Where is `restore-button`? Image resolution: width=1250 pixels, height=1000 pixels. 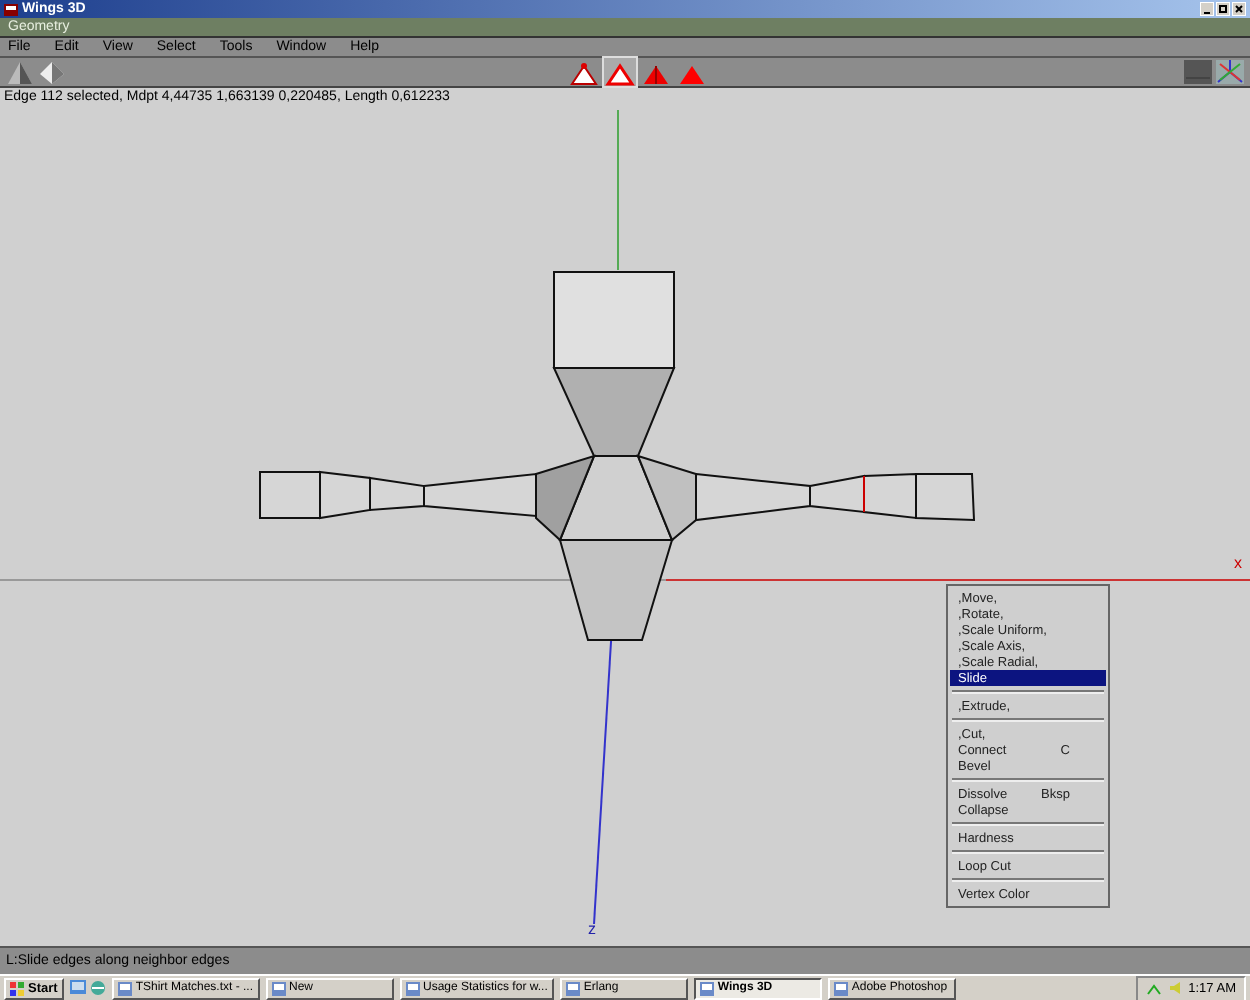 restore-button is located at coordinates (1223, 9).